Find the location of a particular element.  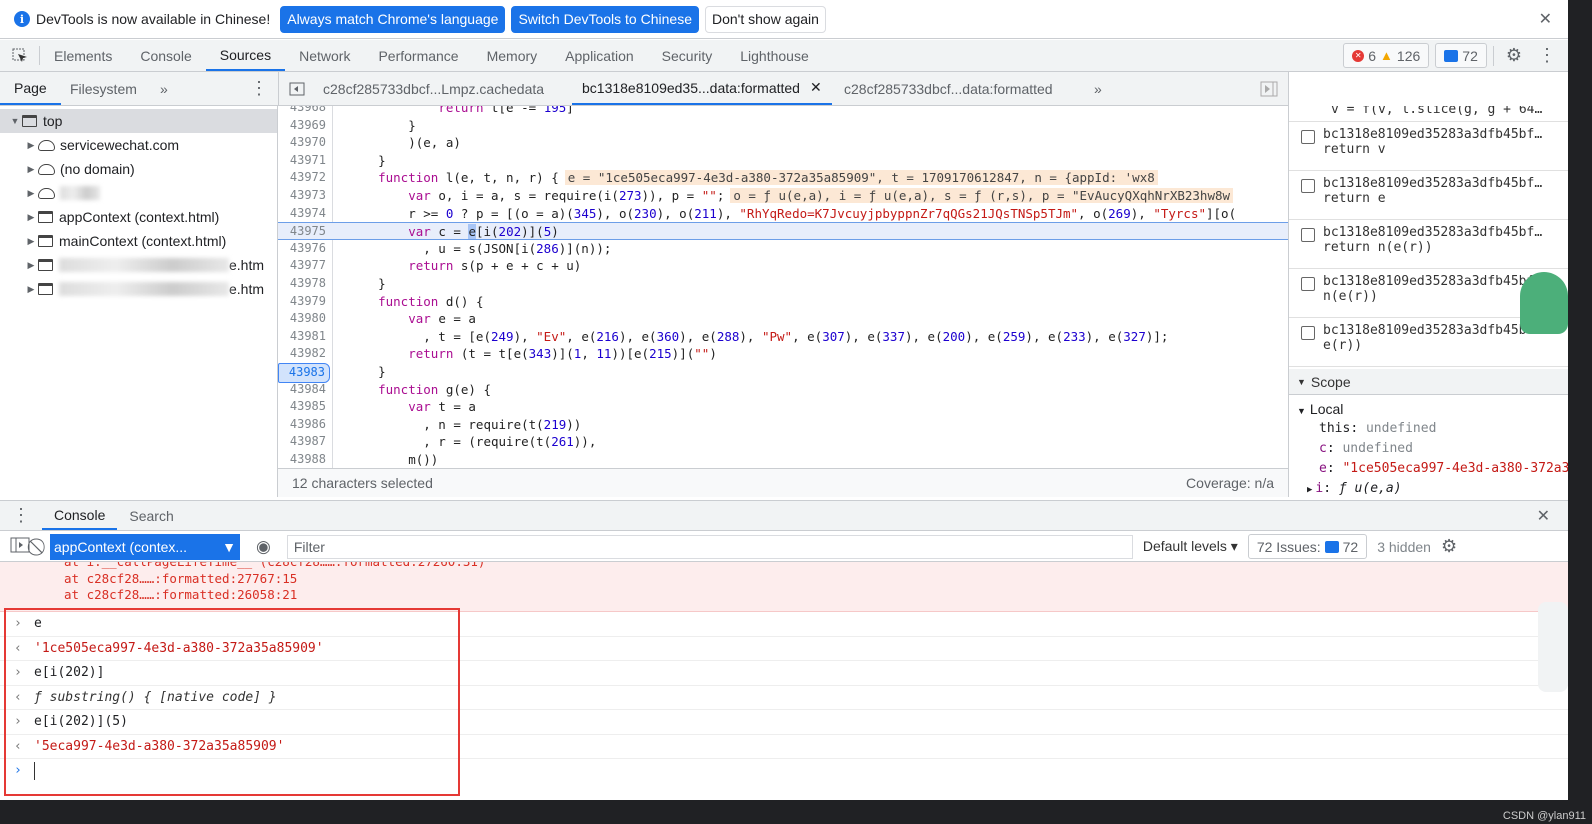

show-sidebar-icon is located at coordinates (20, 546).